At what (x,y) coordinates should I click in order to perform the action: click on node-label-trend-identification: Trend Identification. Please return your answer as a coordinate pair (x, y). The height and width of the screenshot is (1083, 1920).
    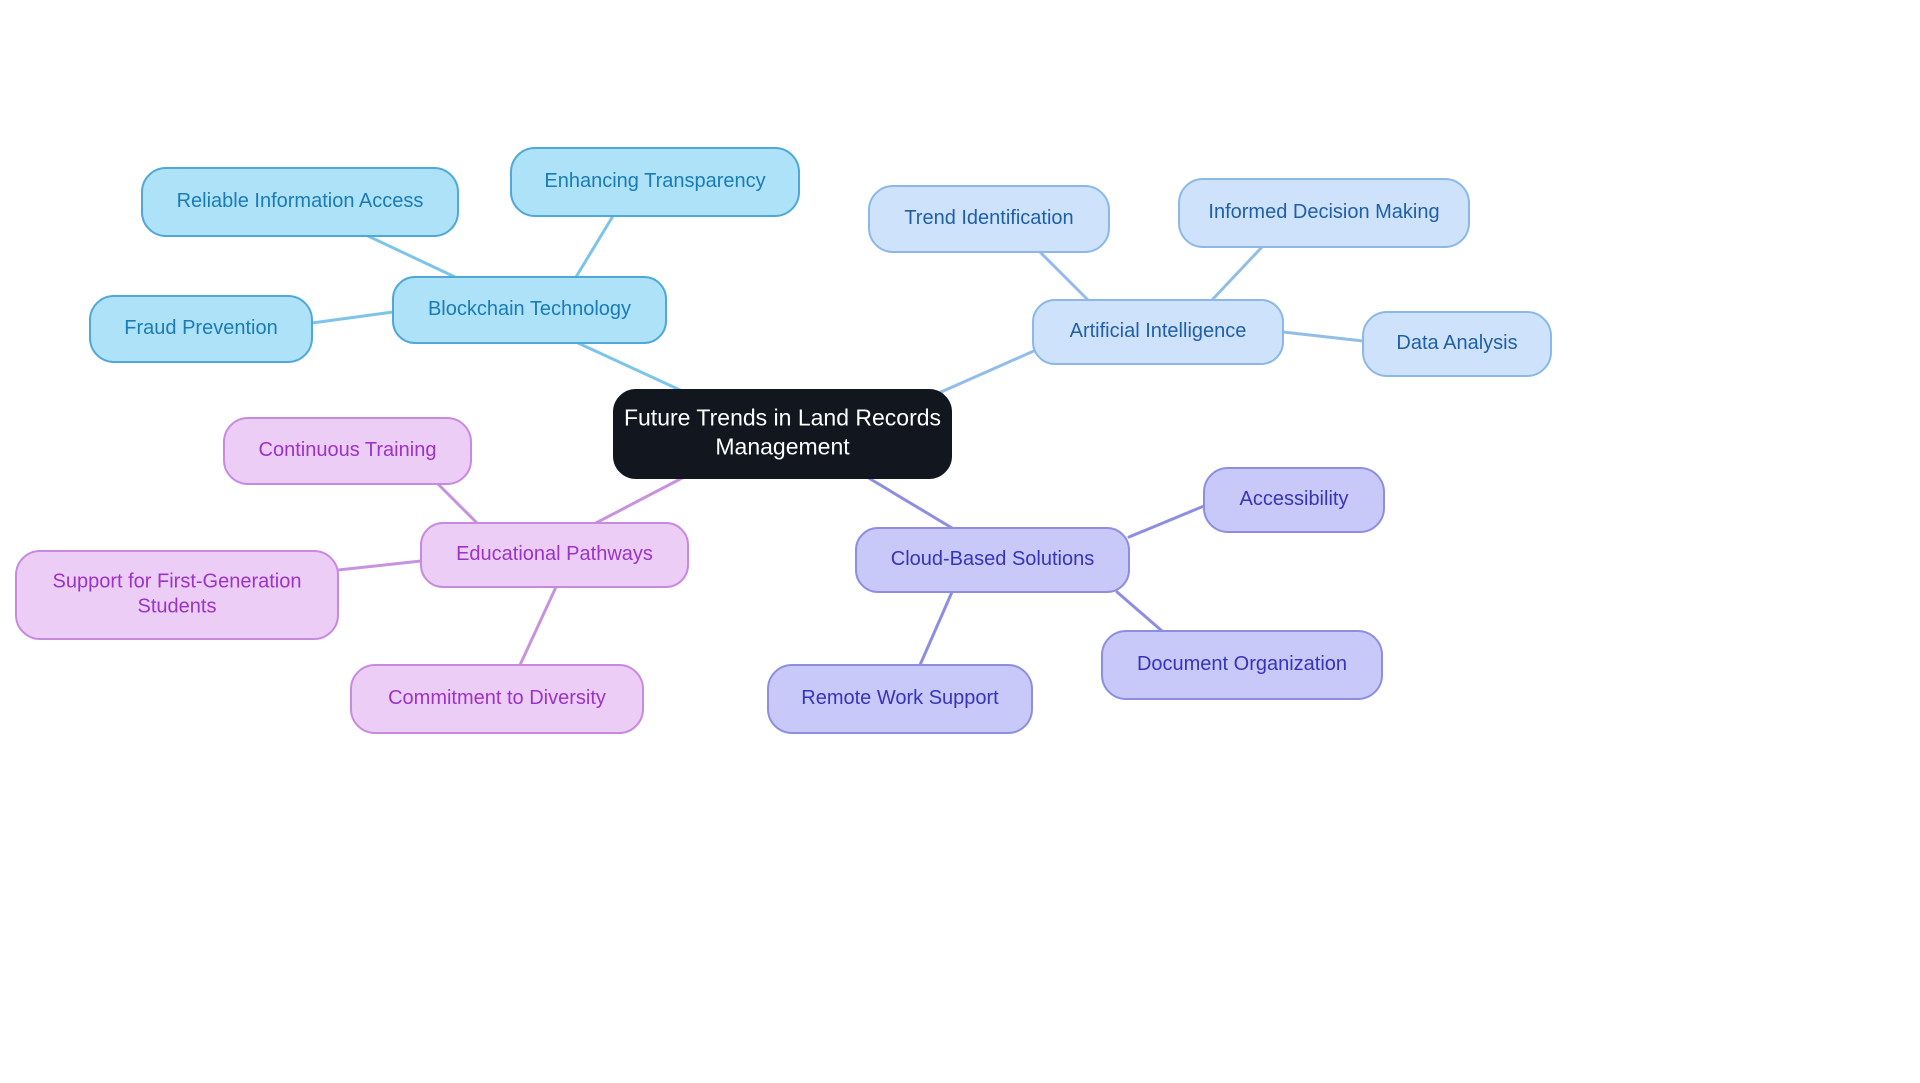
    Looking at the image, I should click on (988, 218).